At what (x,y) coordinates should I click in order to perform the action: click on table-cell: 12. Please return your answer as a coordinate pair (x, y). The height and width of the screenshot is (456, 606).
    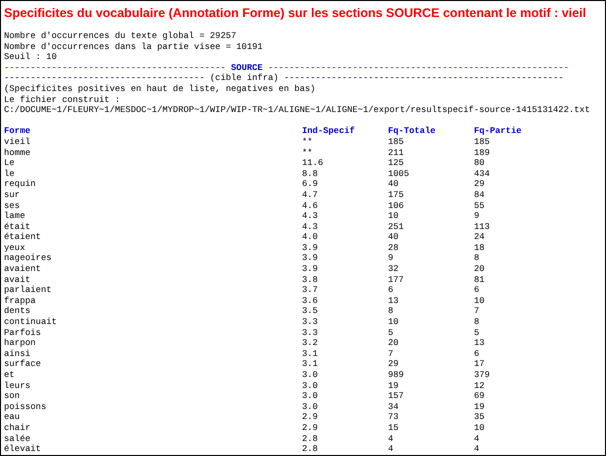
    Looking at the image, I should click on (479, 385).